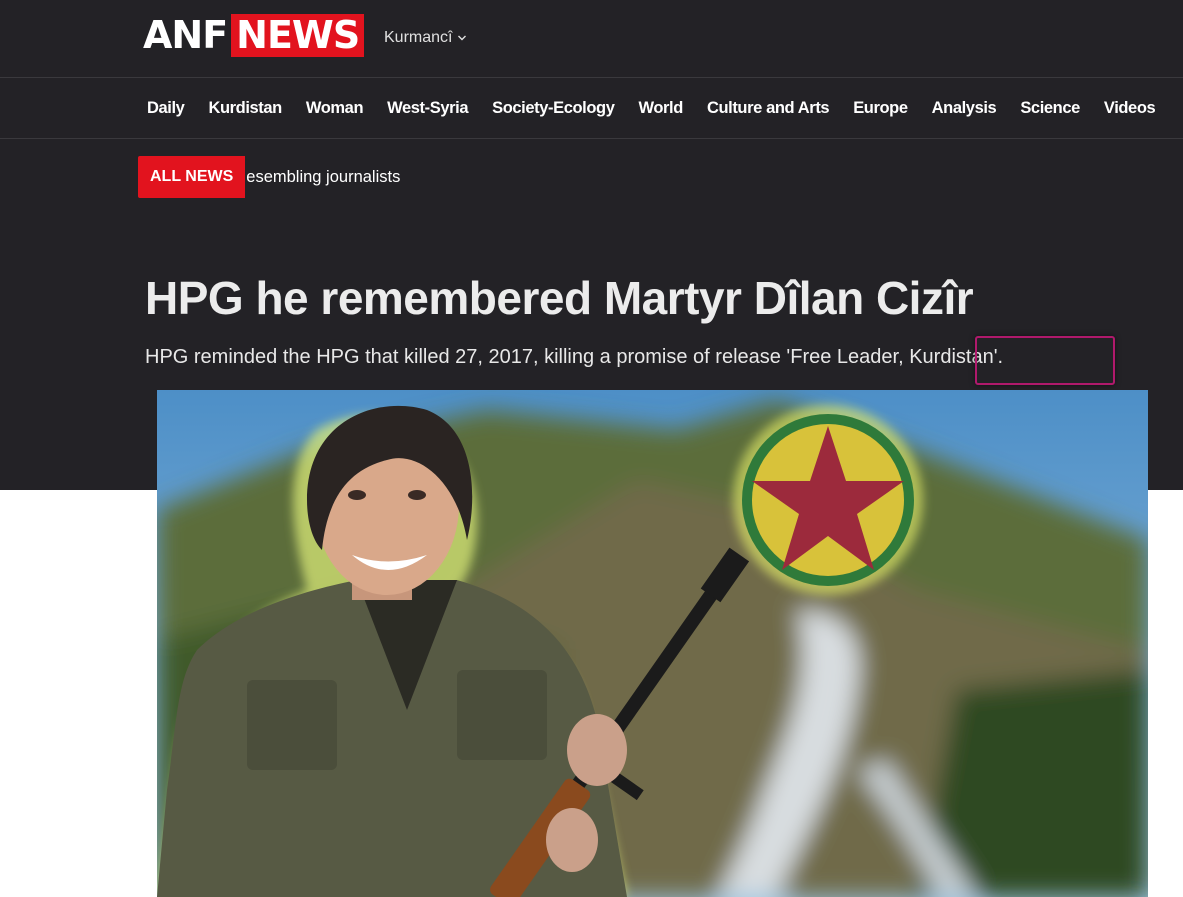 Image resolution: width=1183 pixels, height=897 pixels. I want to click on nav-item-videos: Videos, so click(1129, 108).